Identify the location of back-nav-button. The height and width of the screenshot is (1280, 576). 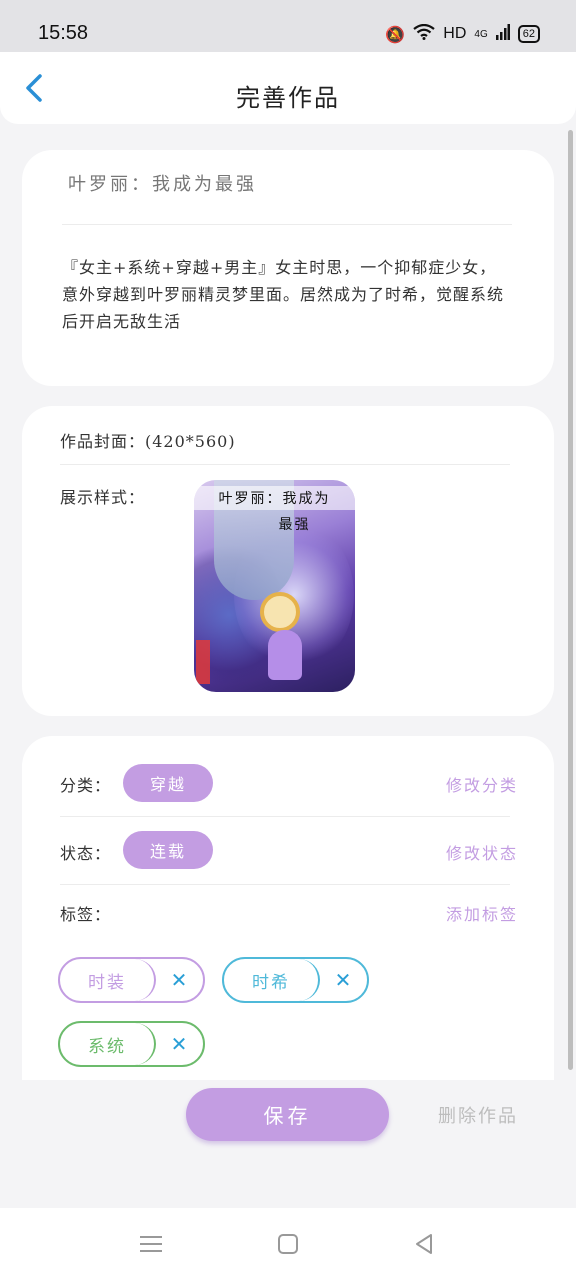
(424, 1244).